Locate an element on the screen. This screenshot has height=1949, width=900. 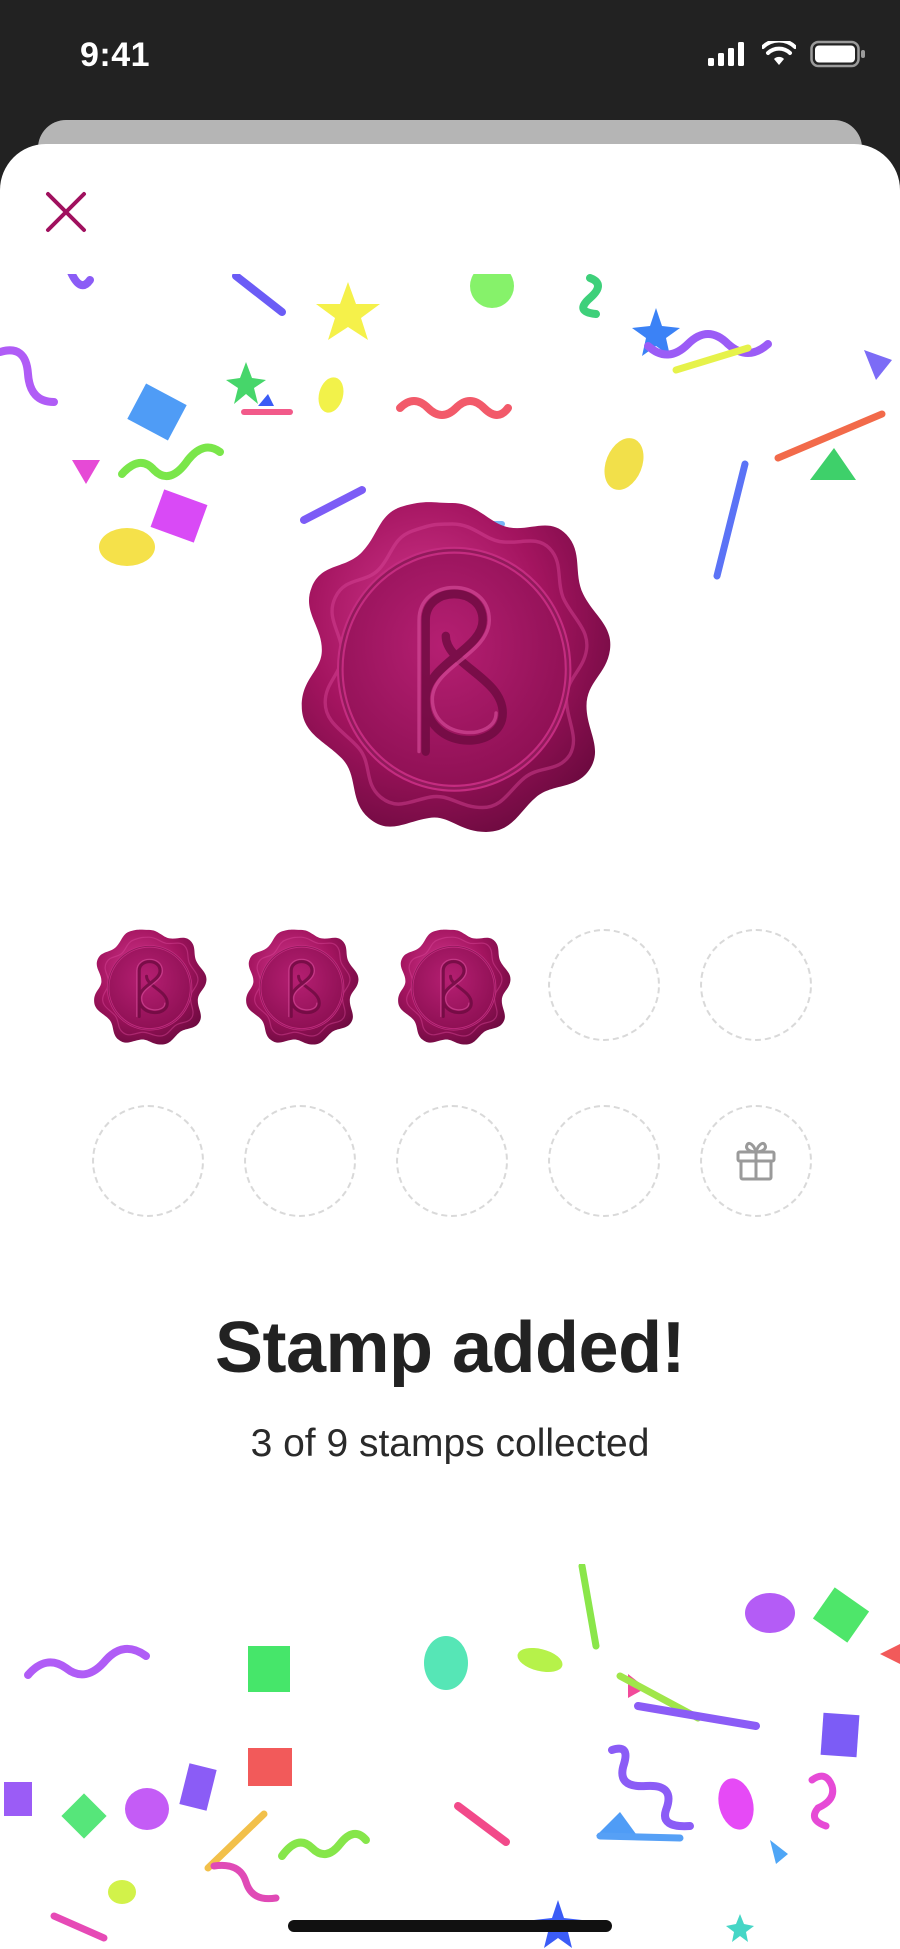
stamp-added-title: Stamp added! is located at coordinates (450, 1348).